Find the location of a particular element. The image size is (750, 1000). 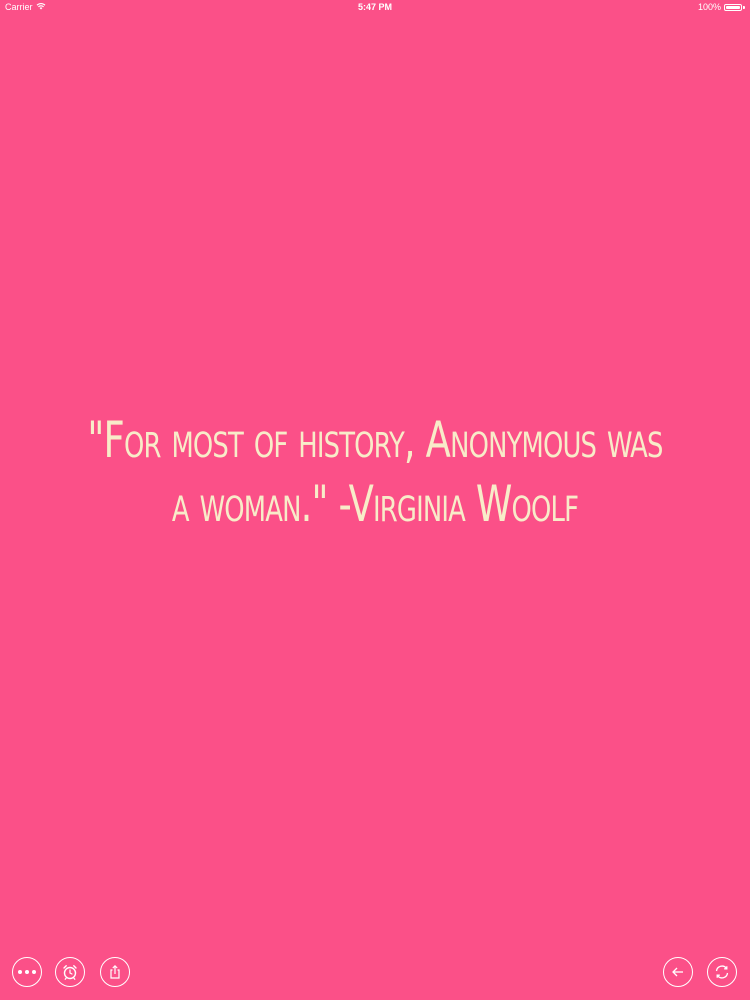

refresh-button is located at coordinates (722, 972).